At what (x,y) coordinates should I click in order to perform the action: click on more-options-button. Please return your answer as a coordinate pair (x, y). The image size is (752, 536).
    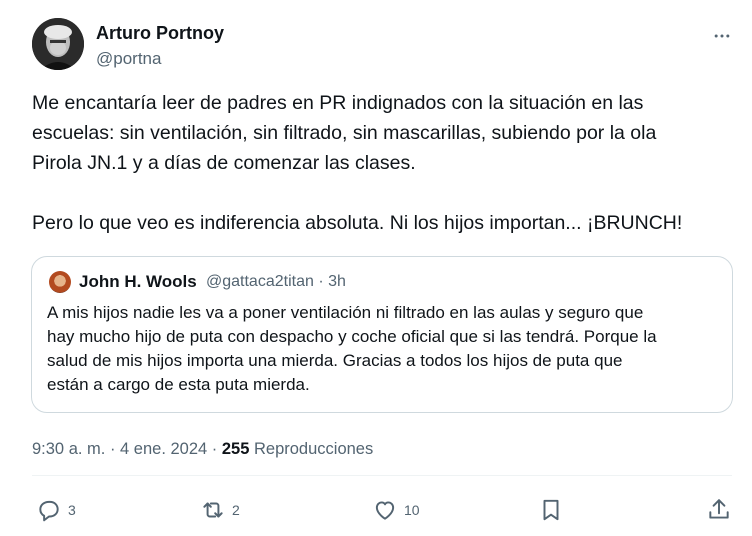
    Looking at the image, I should click on (722, 36).